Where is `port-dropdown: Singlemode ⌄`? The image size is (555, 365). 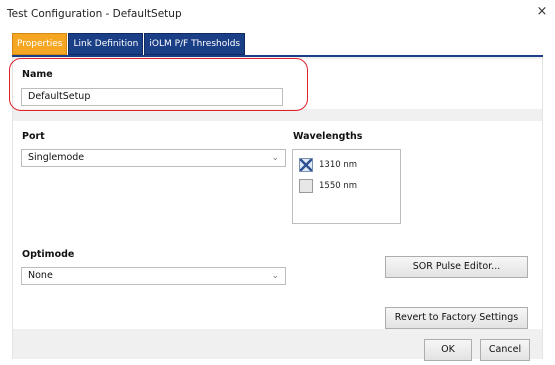 port-dropdown: Singlemode ⌄ is located at coordinates (153, 158).